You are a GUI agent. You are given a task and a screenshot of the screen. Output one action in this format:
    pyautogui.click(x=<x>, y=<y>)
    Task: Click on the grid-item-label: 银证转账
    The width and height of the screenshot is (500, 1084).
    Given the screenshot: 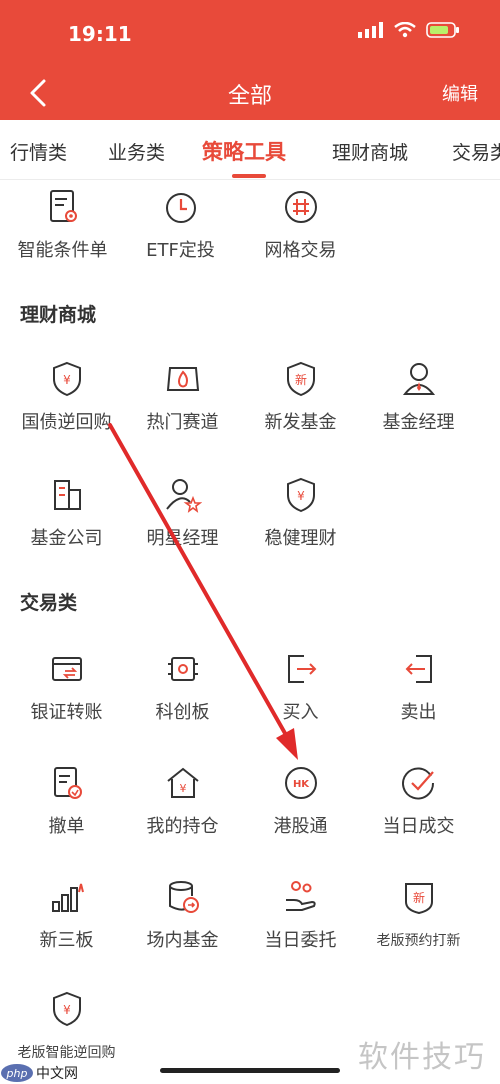 What is the action you would take?
    pyautogui.click(x=66, y=712)
    